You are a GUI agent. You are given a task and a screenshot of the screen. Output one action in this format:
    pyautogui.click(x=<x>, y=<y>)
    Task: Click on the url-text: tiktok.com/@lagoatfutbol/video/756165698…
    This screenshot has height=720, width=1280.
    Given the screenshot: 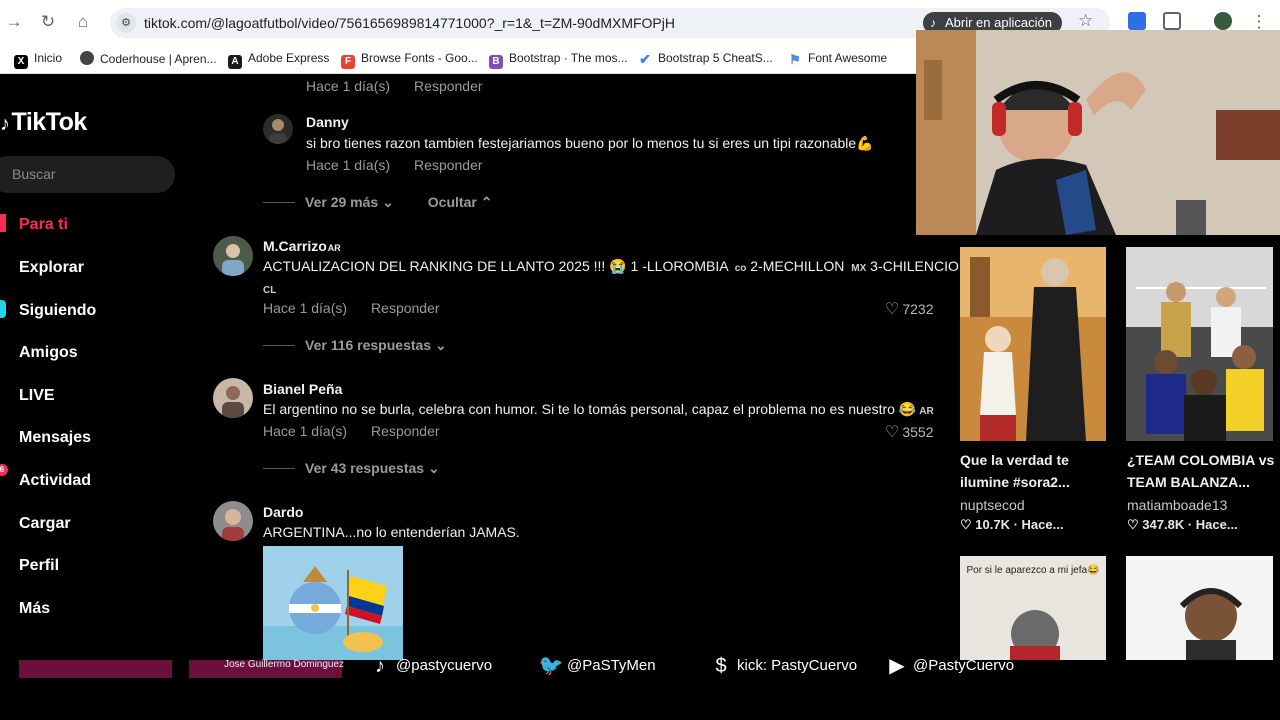 What is the action you would take?
    pyautogui.click(x=409, y=23)
    